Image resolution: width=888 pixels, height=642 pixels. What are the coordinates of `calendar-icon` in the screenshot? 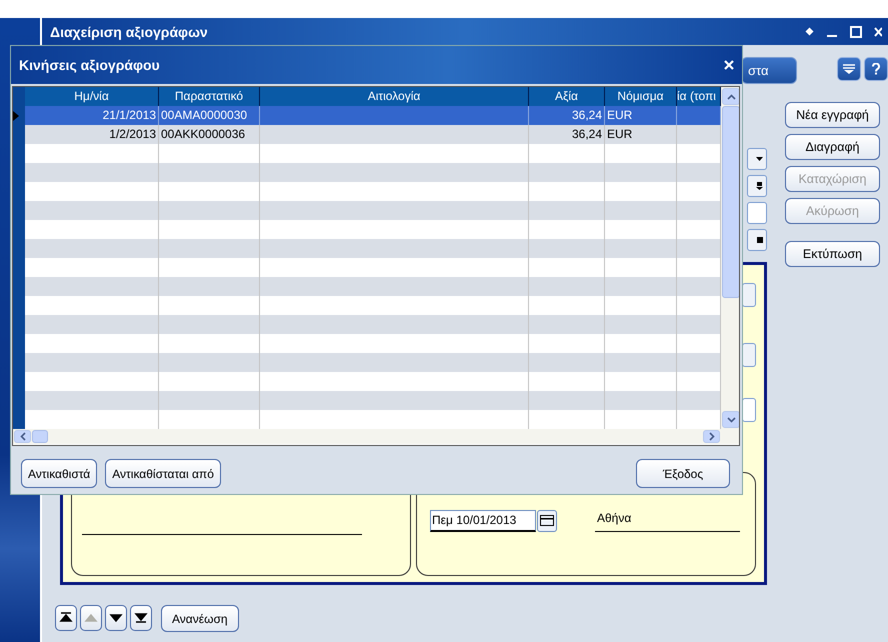 It's located at (547, 520).